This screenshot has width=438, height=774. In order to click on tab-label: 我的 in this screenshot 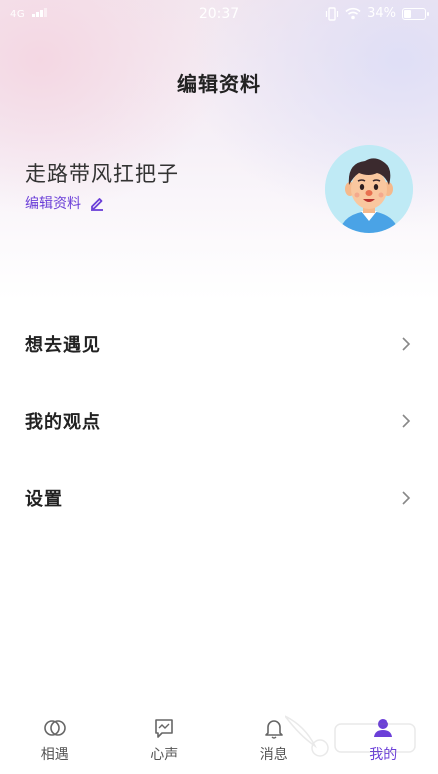, I will do `click(383, 755)`.